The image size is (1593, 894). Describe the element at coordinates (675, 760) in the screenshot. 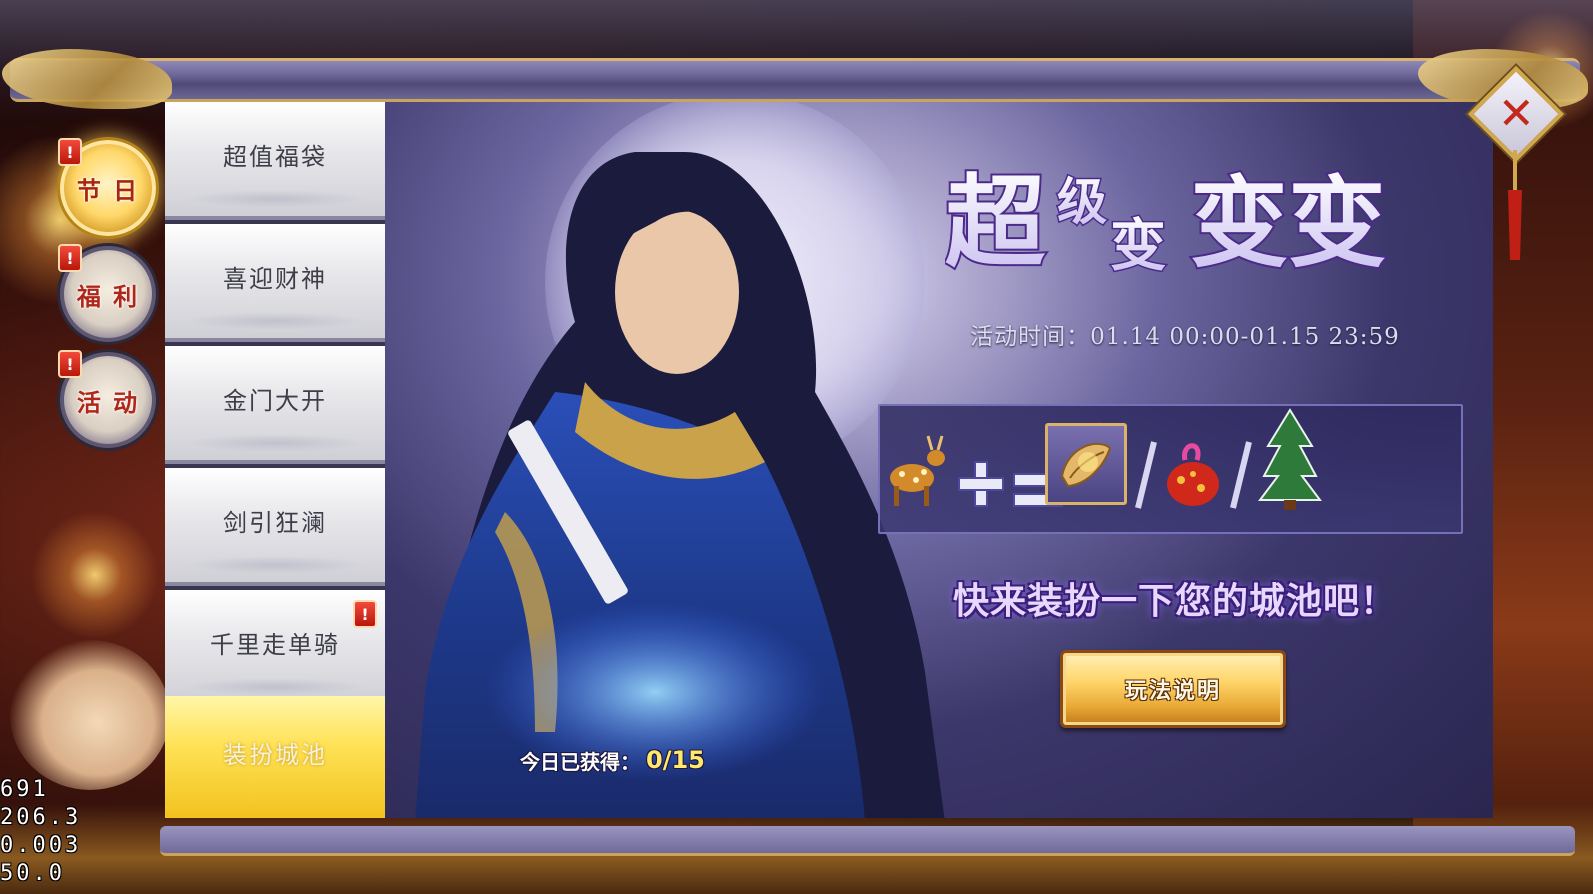

I see `daily-progress-value: 0/15` at that location.